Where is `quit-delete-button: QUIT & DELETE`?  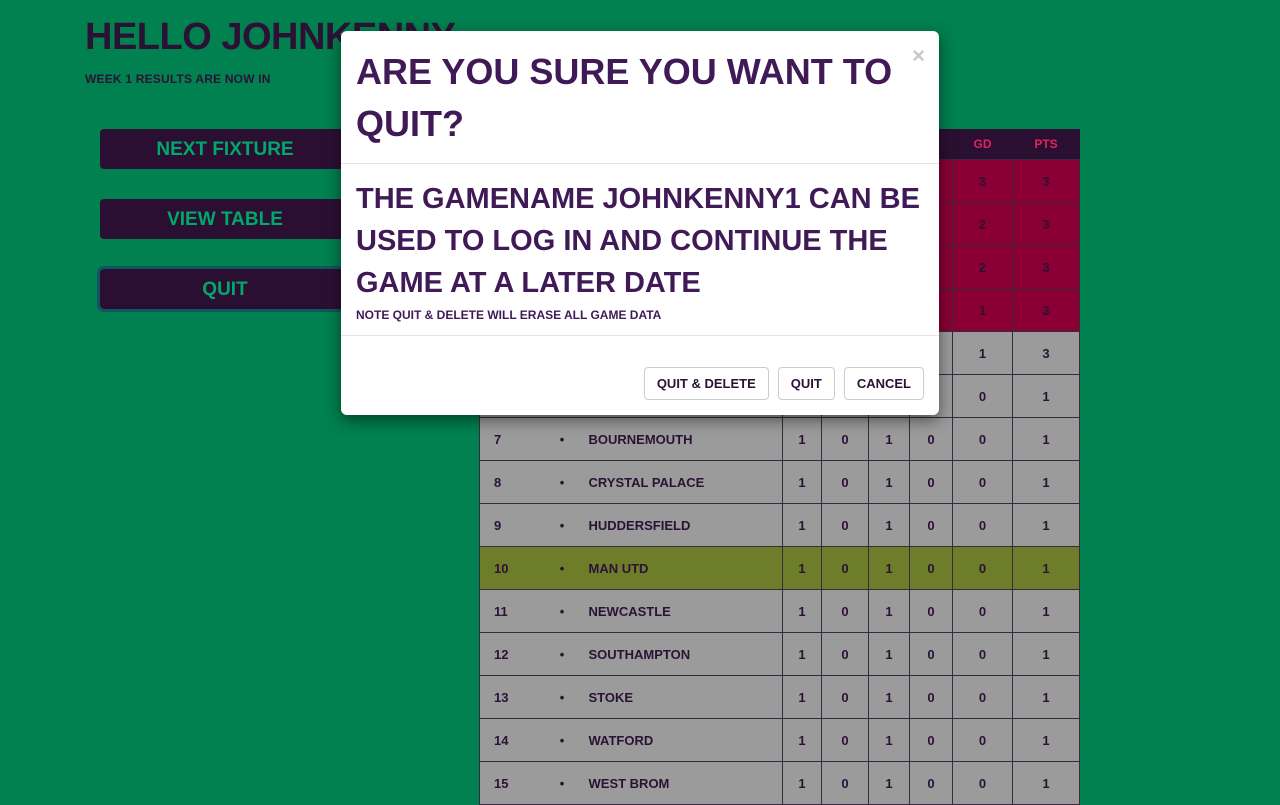 quit-delete-button: QUIT & DELETE is located at coordinates (706, 383).